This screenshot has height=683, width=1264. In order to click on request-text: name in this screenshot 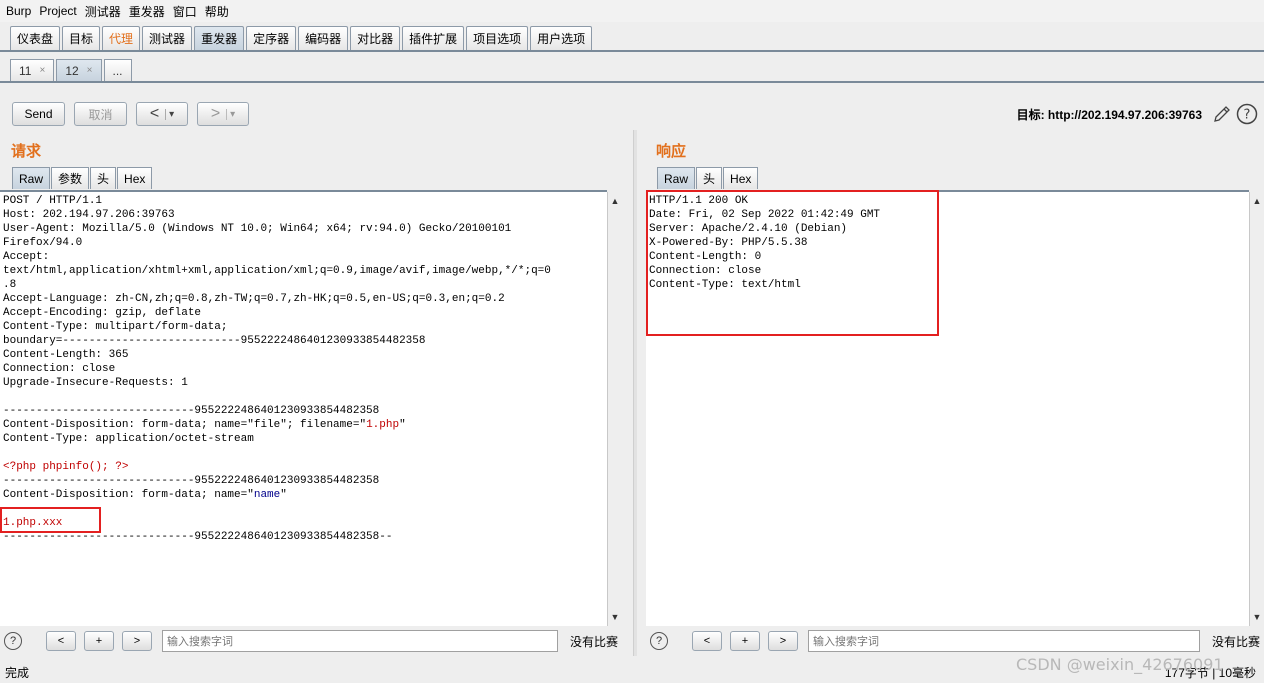, I will do `click(267, 495)`.